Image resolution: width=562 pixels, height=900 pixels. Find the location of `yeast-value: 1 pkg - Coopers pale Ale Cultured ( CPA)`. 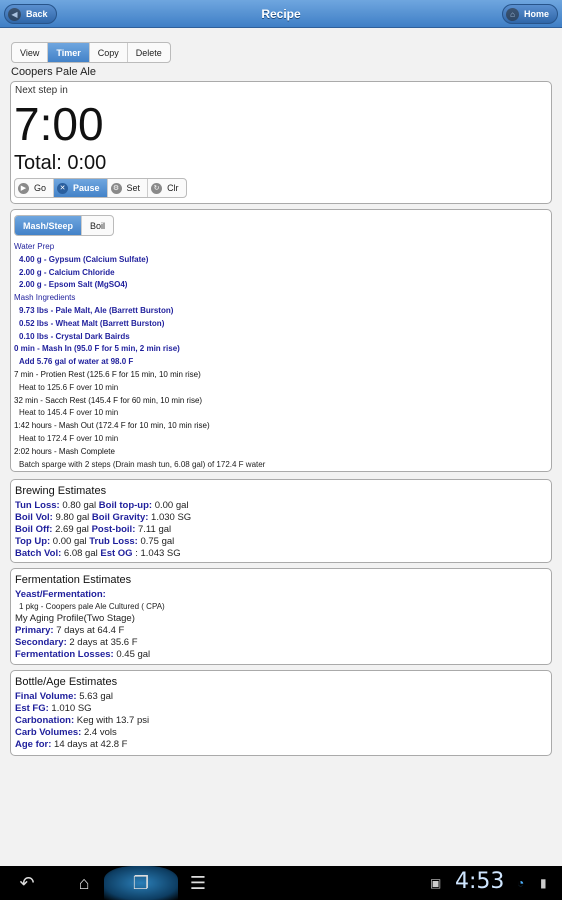

yeast-value: 1 pkg - Coopers pale Ale Cultured ( CPA) is located at coordinates (92, 606).